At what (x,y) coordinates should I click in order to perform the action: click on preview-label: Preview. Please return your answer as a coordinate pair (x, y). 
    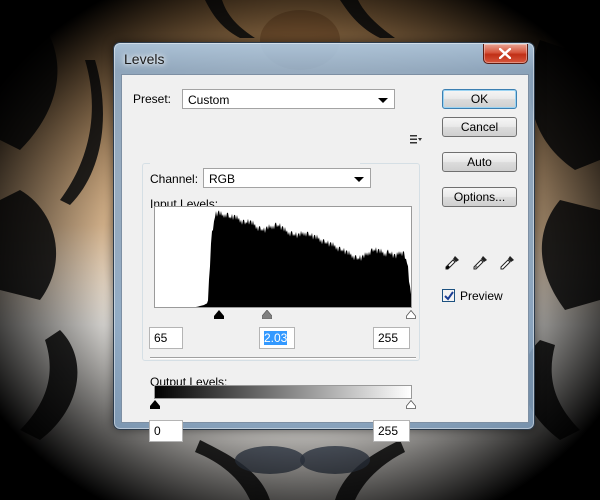
    Looking at the image, I should click on (481, 296).